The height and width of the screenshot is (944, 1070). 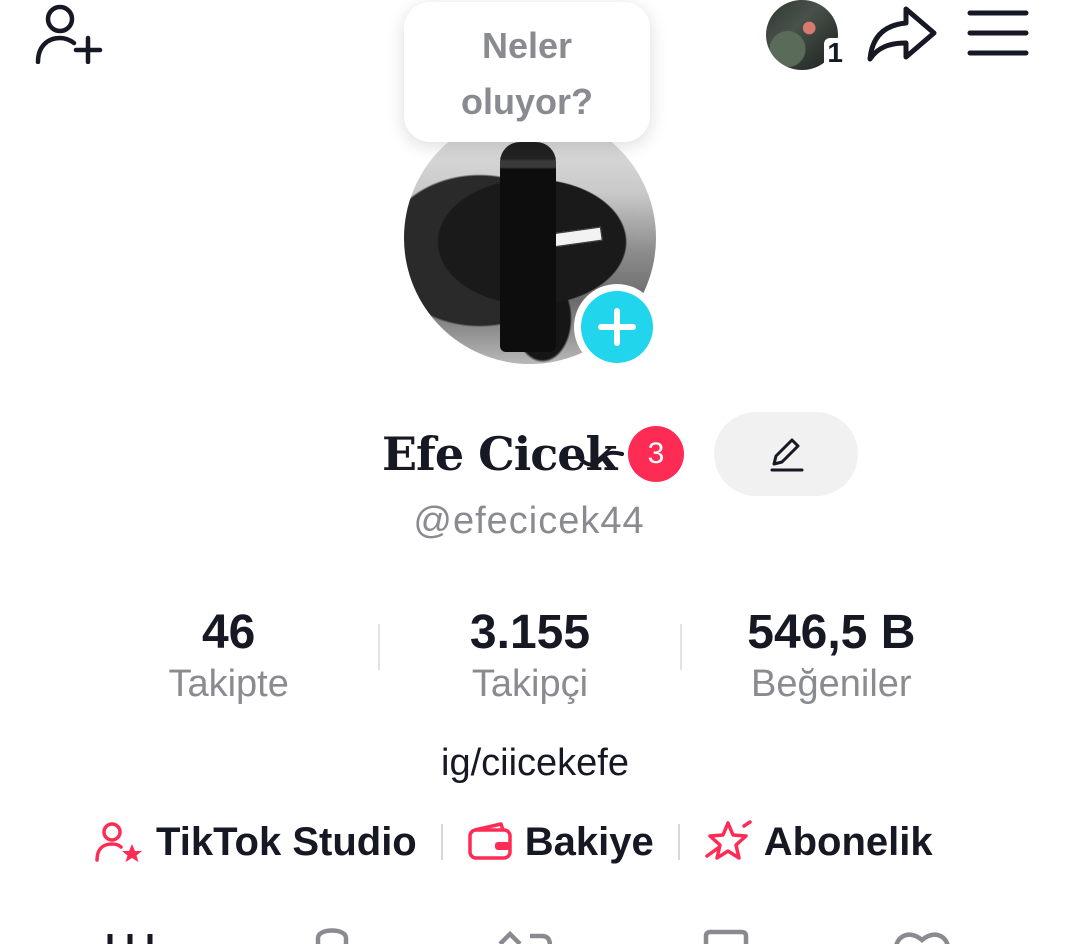 I want to click on stat-followers-value: 3.155, so click(x=530, y=632).